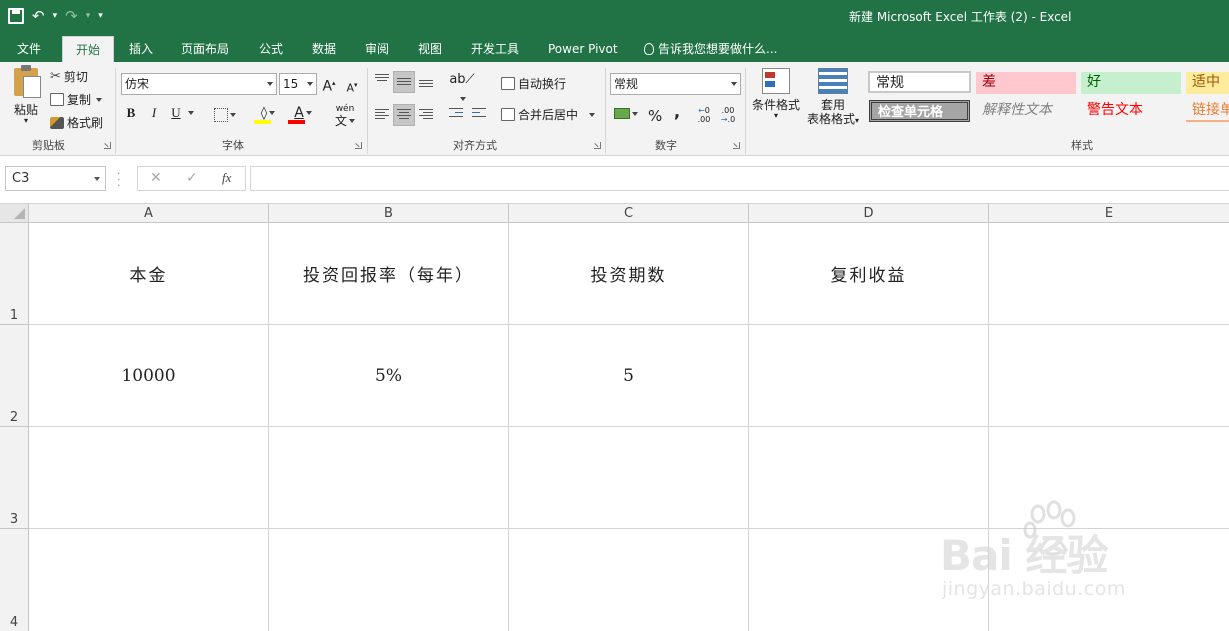 This screenshot has height=631, width=1229. Describe the element at coordinates (389, 274) in the screenshot. I see `cell-b1: 投资回报率（每年）` at that location.